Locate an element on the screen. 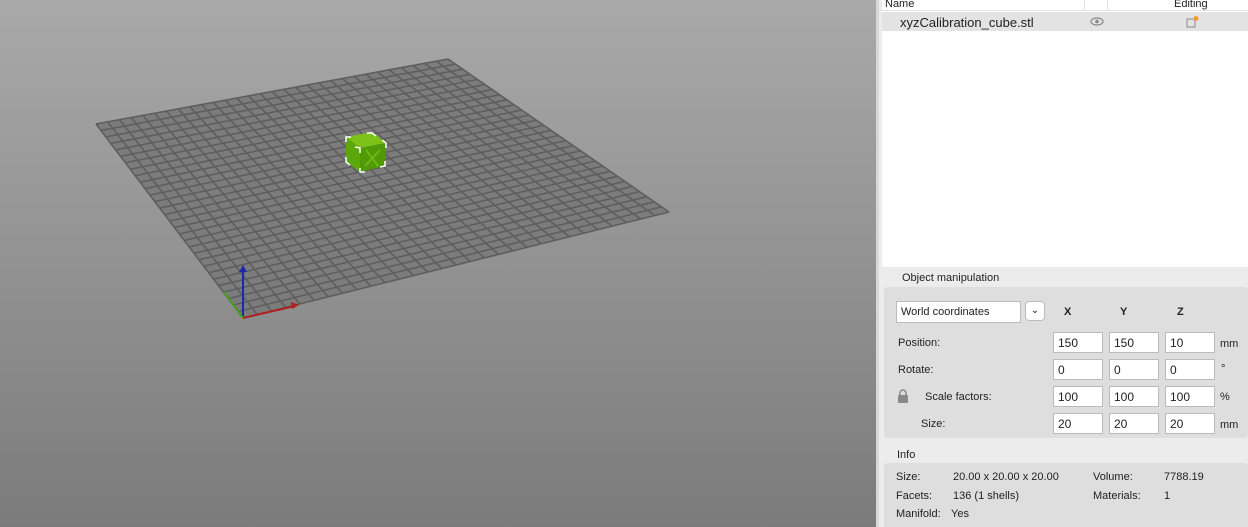  info-size-label: Size: is located at coordinates (908, 477).